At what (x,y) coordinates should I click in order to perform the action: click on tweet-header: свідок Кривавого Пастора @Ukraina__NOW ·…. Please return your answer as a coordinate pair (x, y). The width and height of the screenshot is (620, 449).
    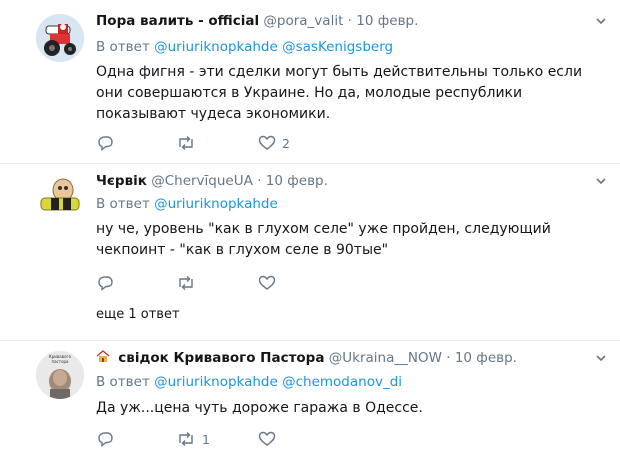
    Looking at the image, I should click on (306, 358).